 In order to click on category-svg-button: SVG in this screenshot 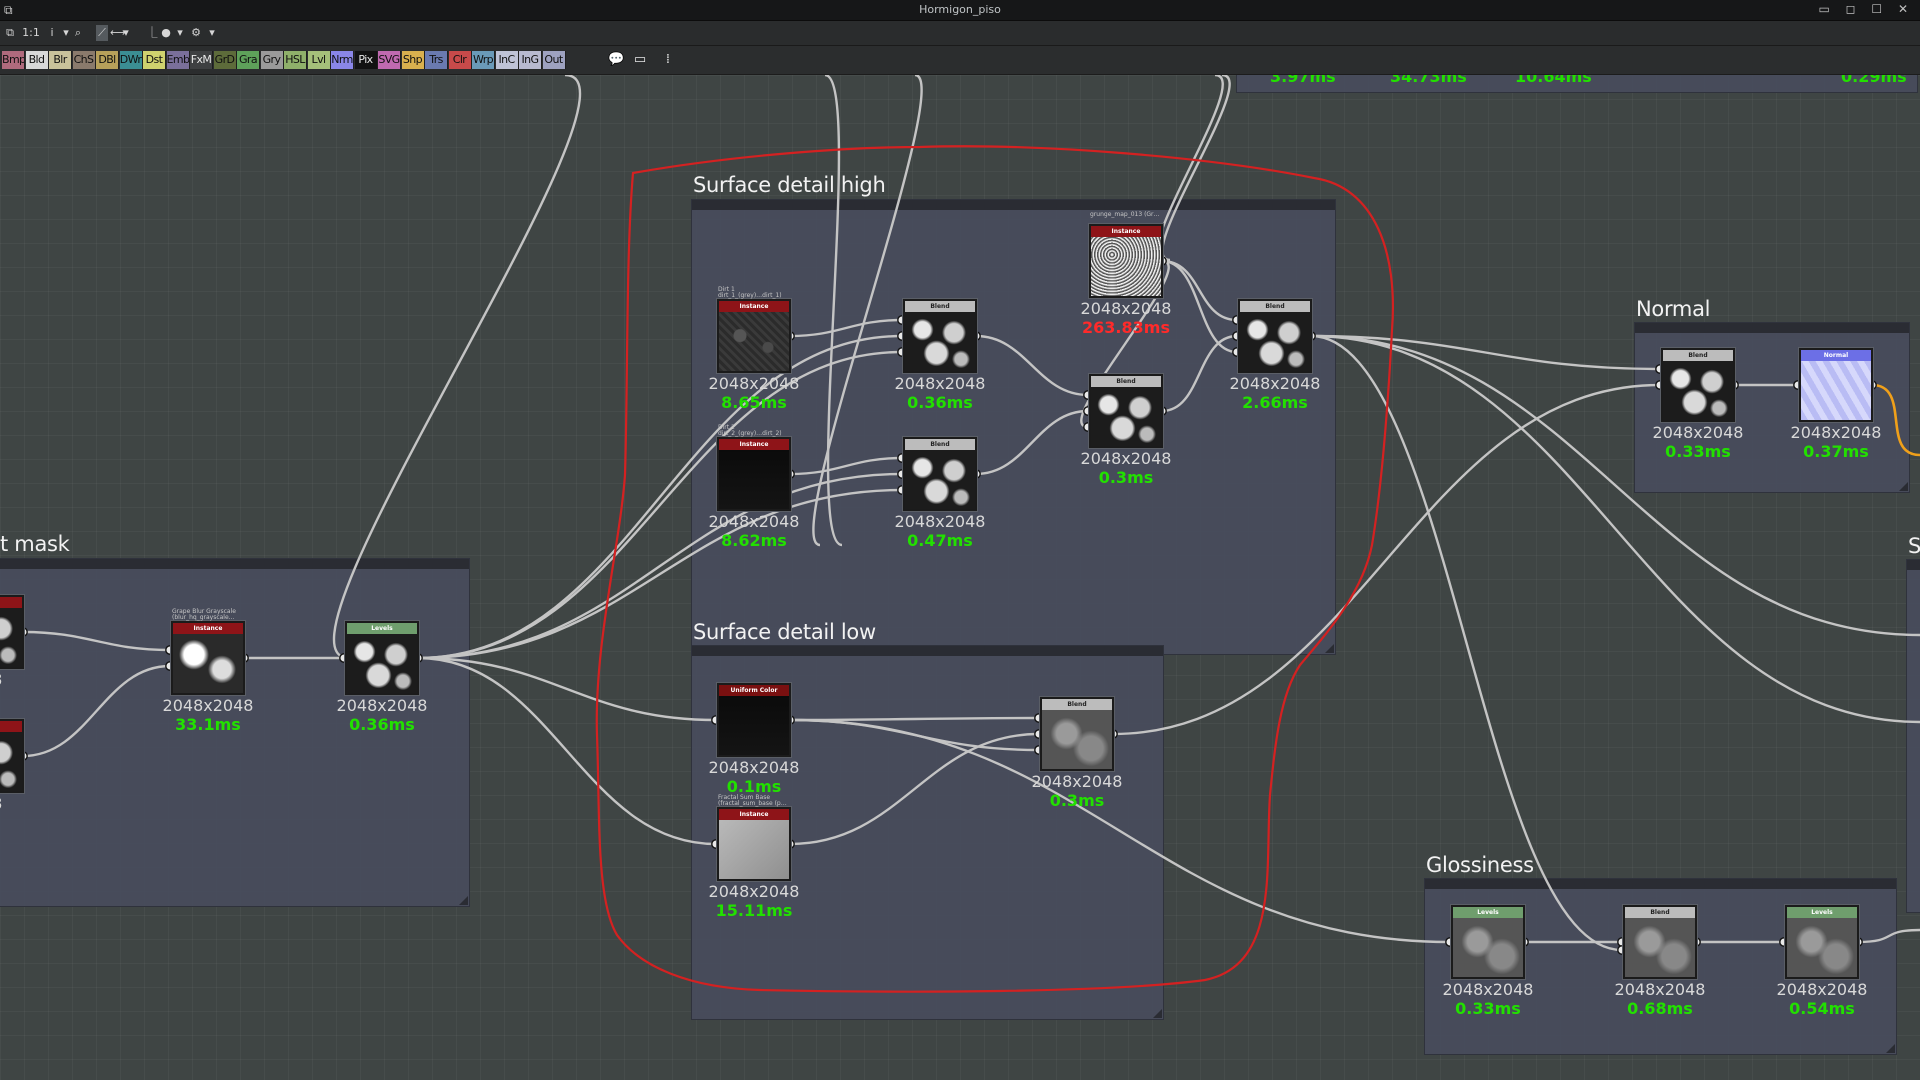, I will do `click(389, 60)`.